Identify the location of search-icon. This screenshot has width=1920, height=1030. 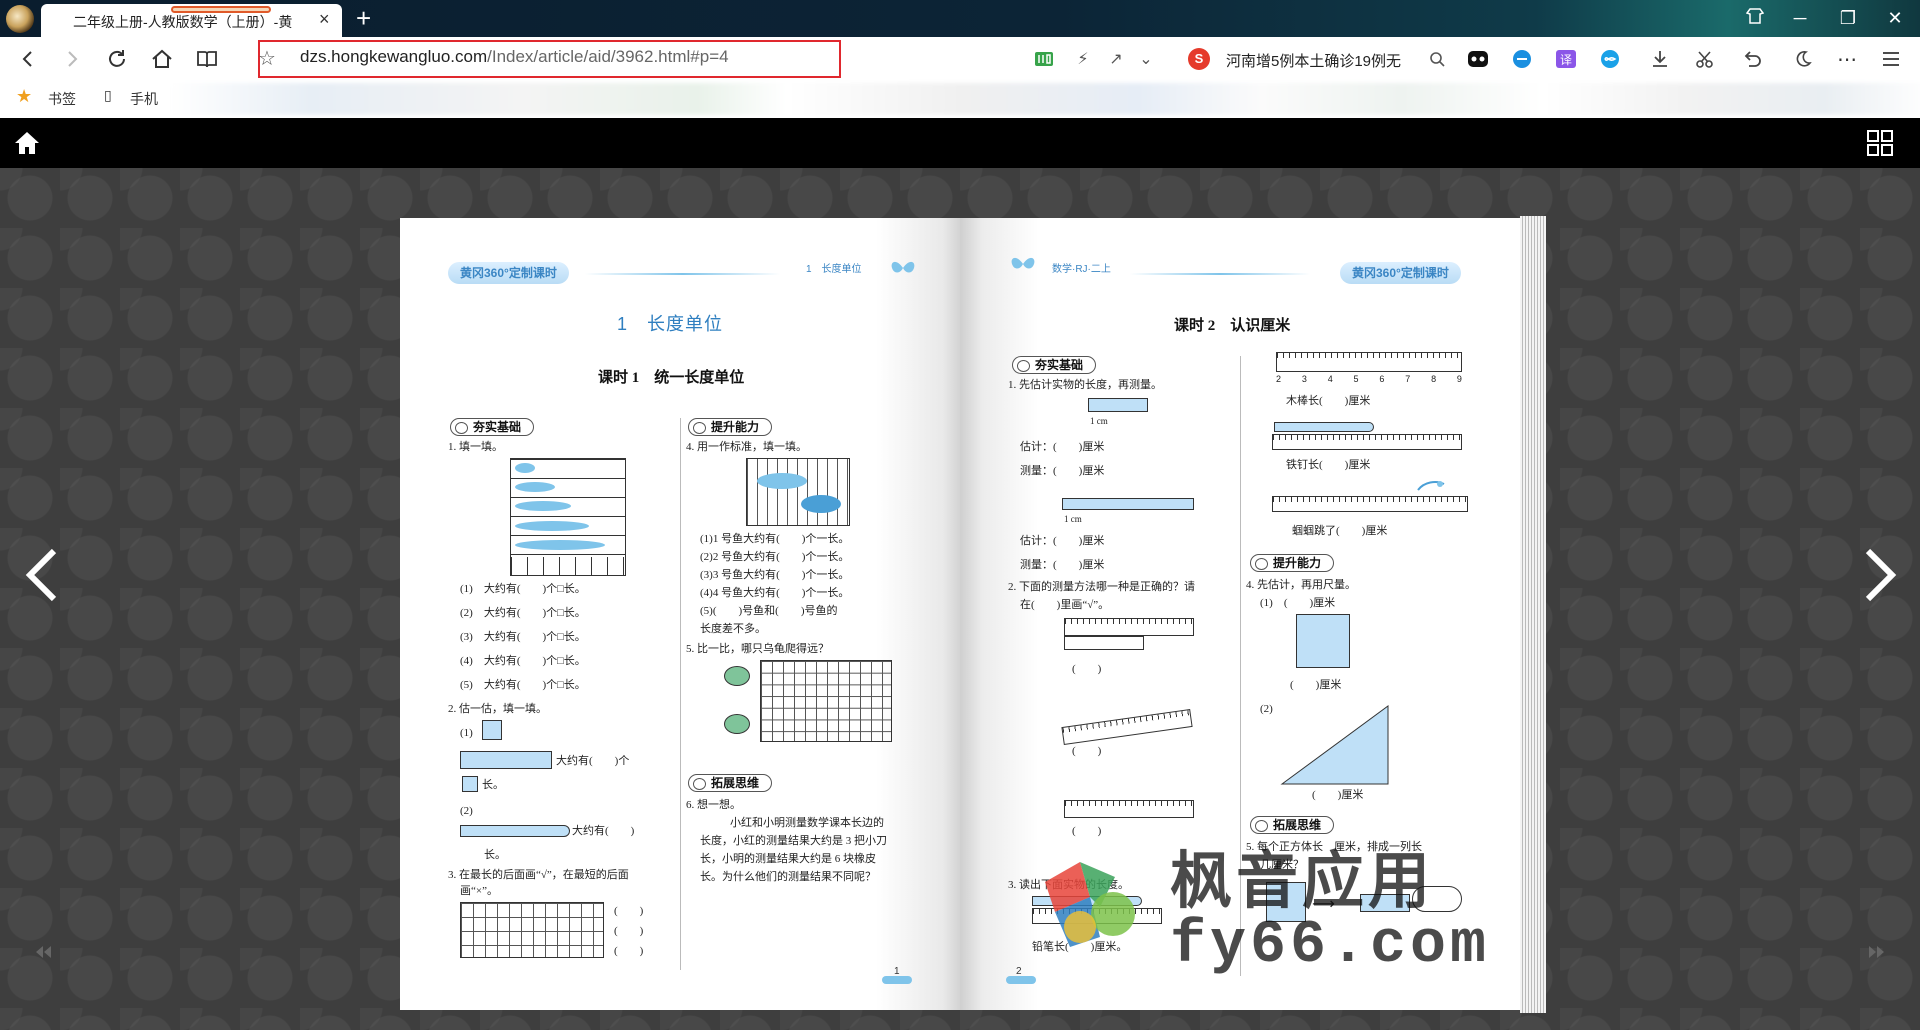
(1437, 59).